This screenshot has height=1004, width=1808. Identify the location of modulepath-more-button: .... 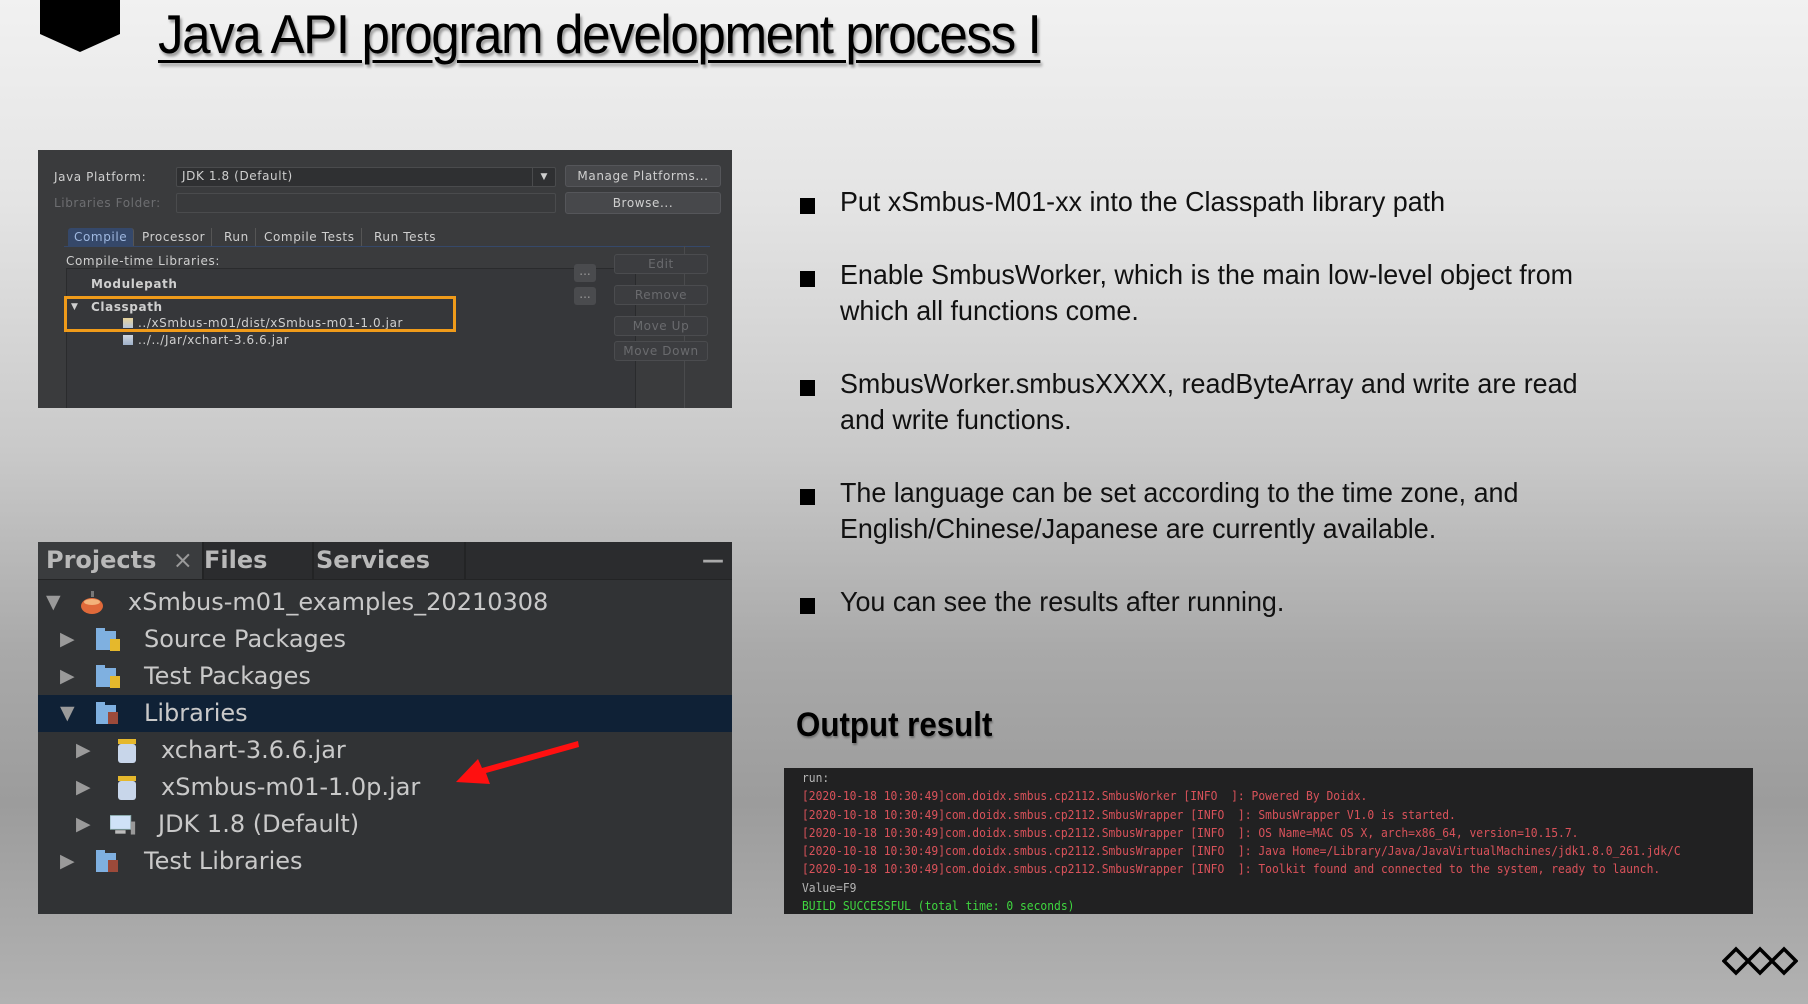
(585, 273).